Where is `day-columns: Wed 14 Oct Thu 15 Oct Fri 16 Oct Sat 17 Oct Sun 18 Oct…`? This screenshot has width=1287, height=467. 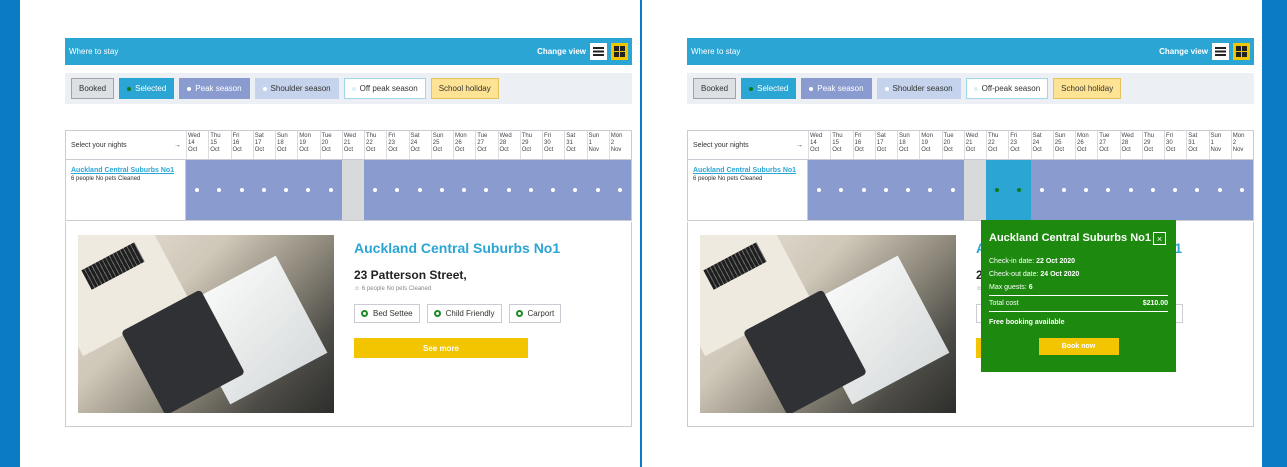 day-columns: Wed 14 Oct Thu 15 Oct Fri 16 Oct Sat 17 Oct Sun 18 Oct… is located at coordinates (408, 145).